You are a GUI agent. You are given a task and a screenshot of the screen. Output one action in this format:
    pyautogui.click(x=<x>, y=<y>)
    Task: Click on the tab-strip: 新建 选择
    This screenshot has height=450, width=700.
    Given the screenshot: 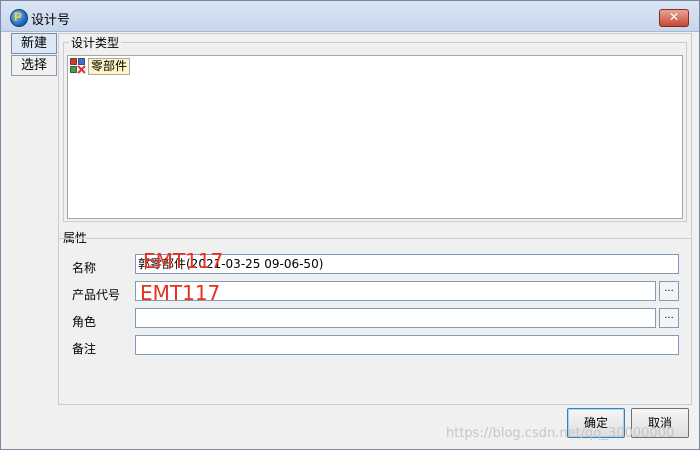 What is the action you would take?
    pyautogui.click(x=34, y=55)
    